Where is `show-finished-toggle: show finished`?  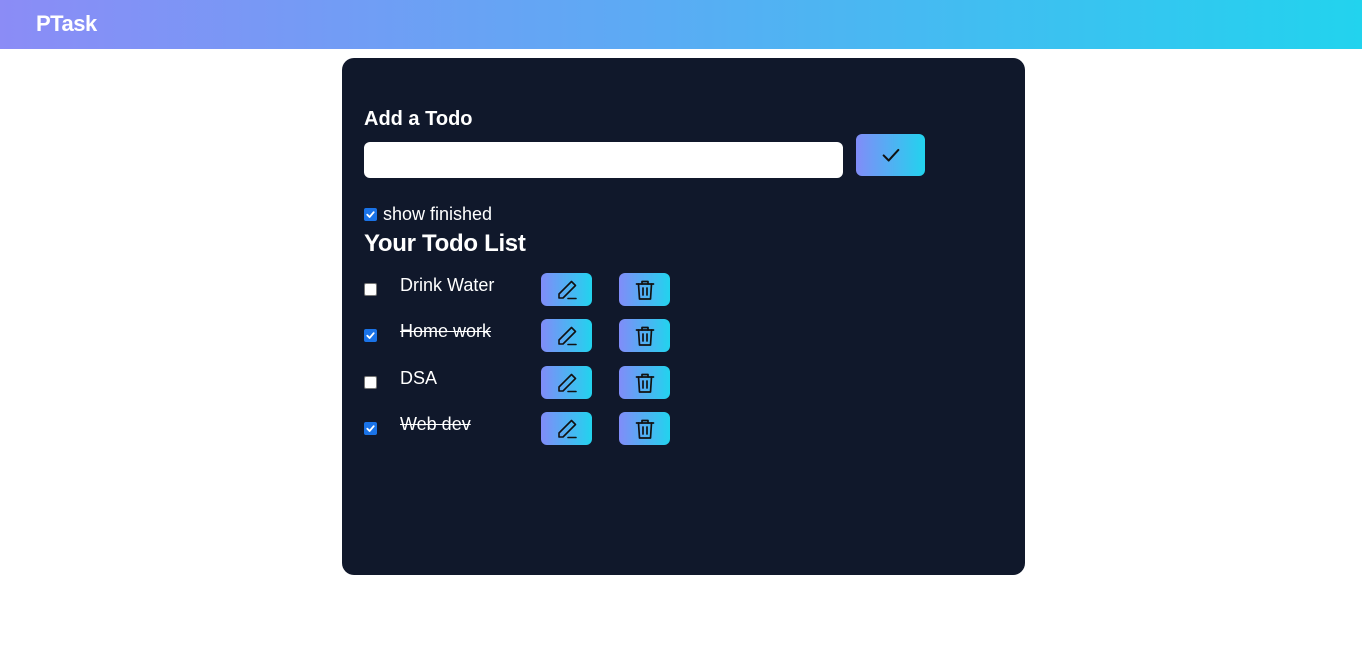 show-finished-toggle: show finished is located at coordinates (428, 214).